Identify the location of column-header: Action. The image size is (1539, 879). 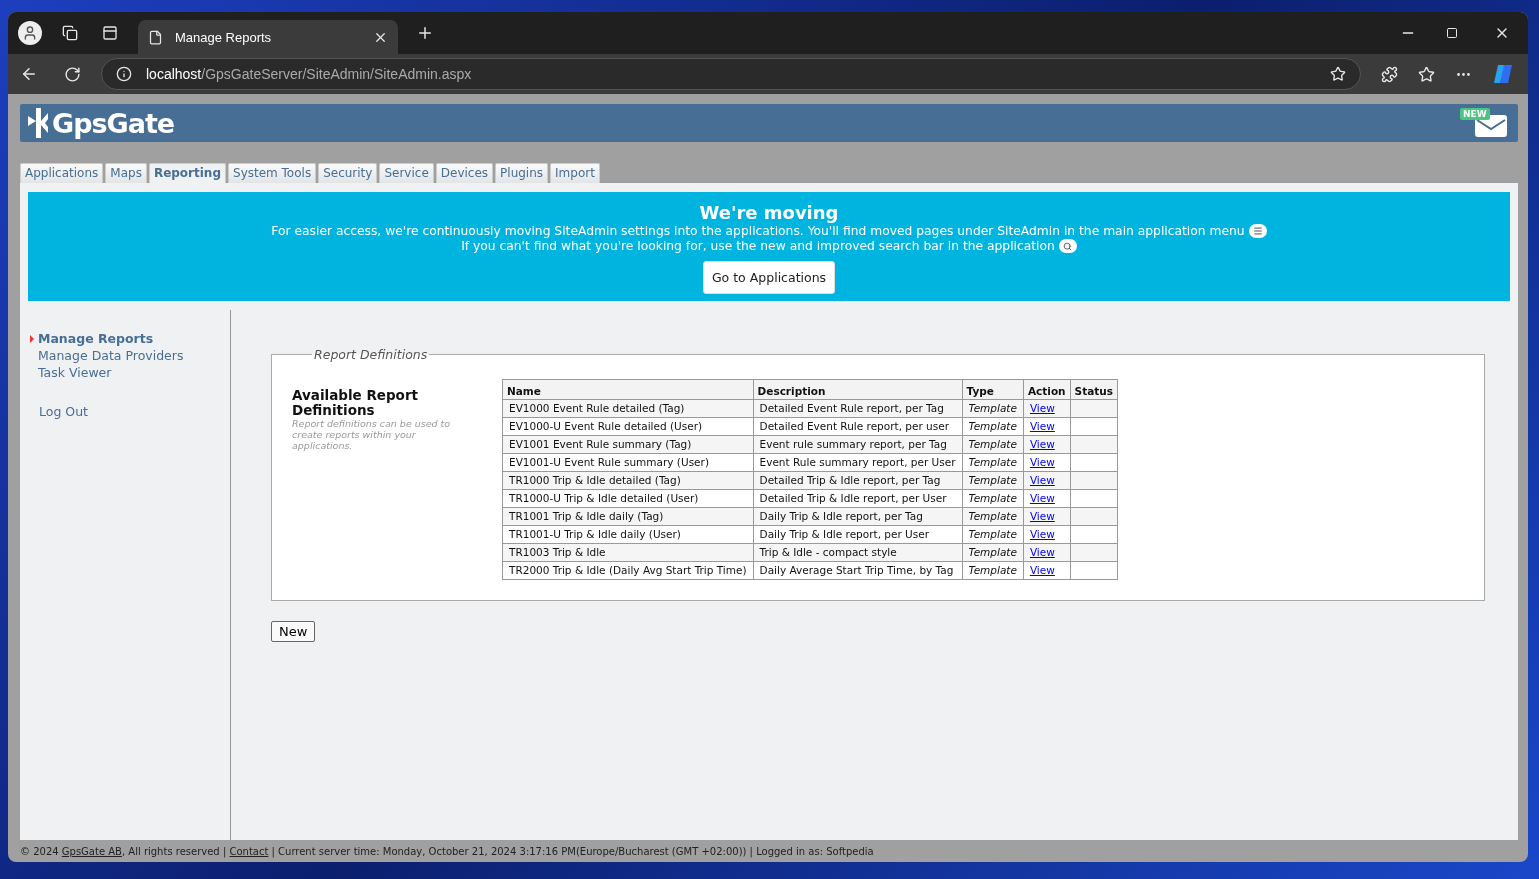
(1047, 389).